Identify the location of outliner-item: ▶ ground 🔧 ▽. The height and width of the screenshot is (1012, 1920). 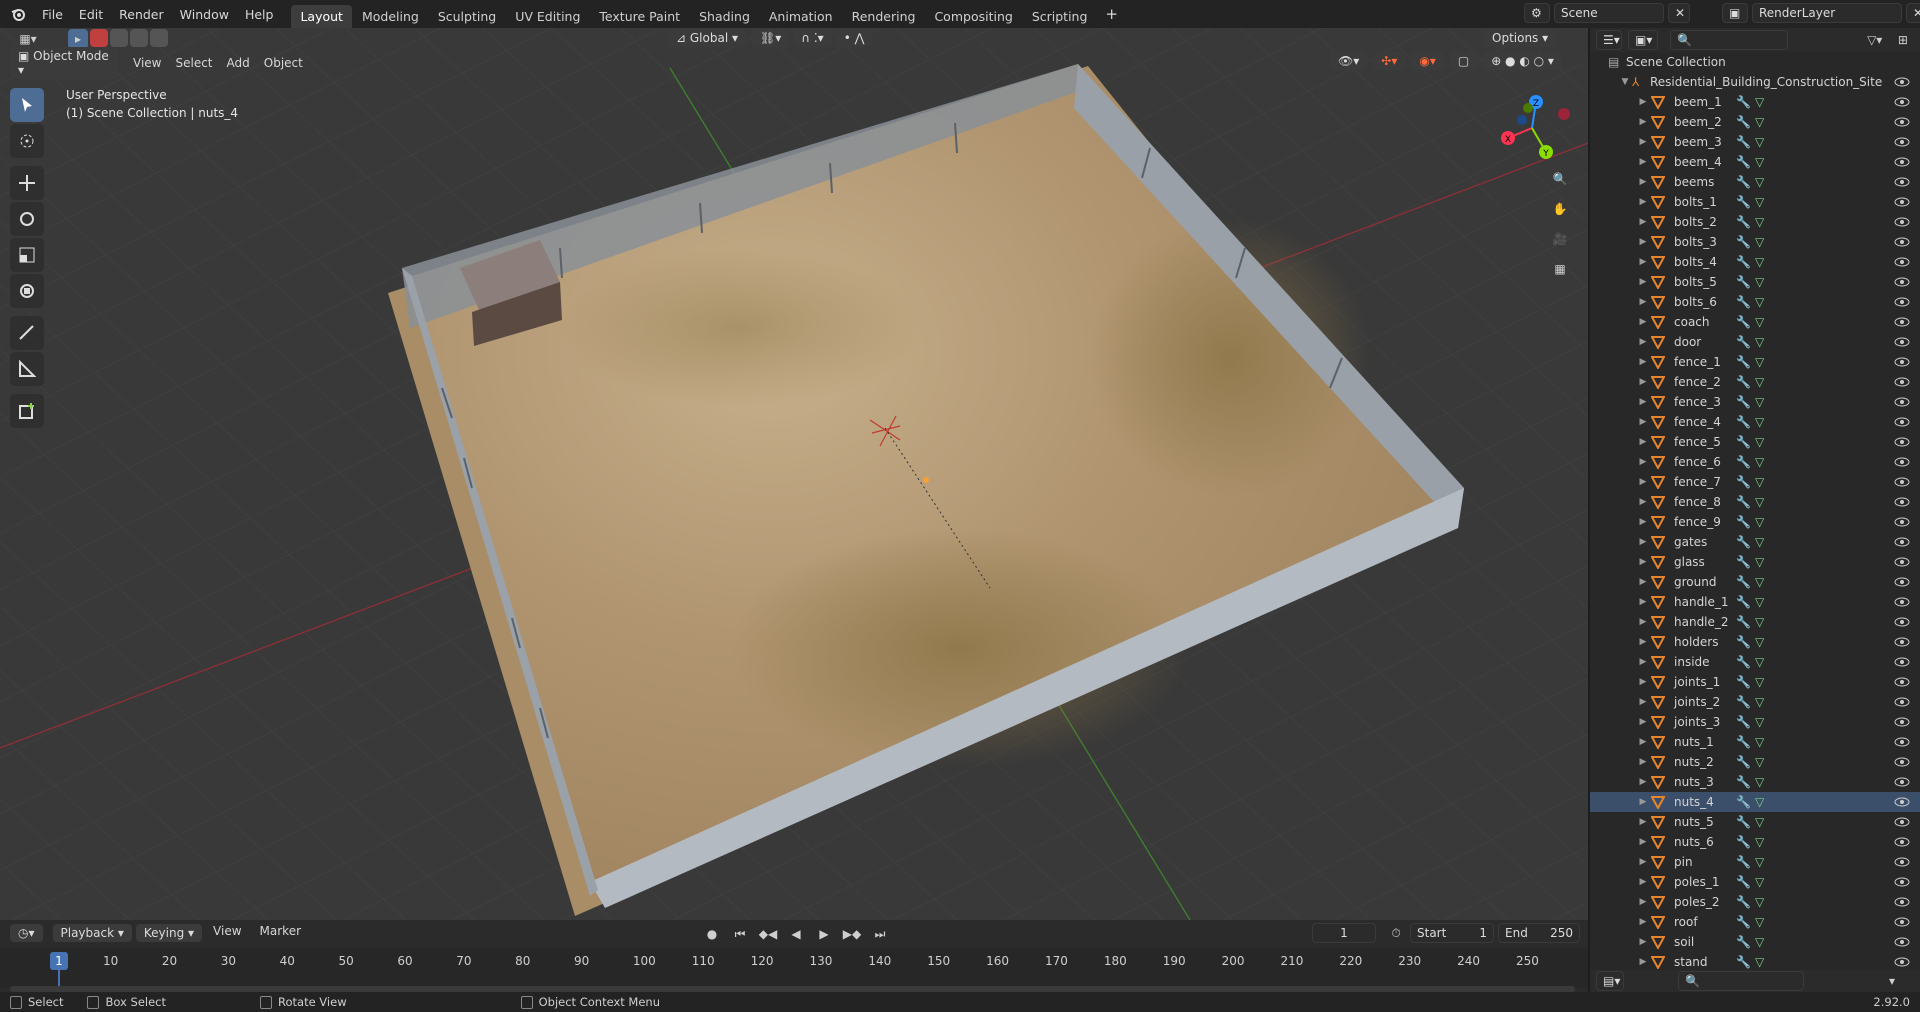
(1755, 582).